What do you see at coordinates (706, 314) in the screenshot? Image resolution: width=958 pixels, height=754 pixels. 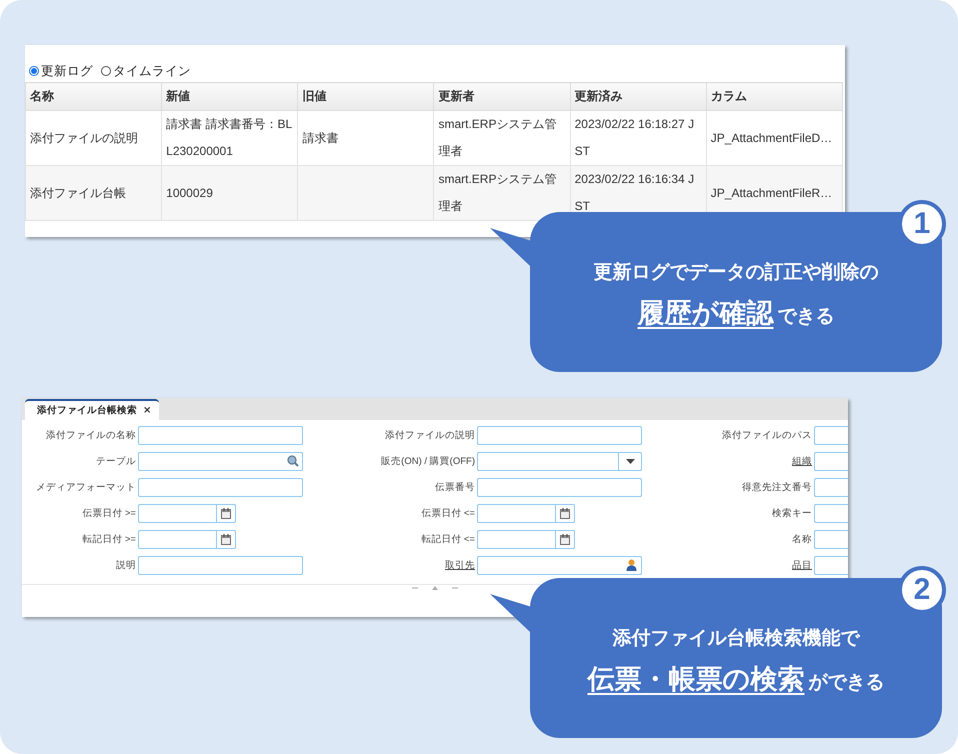 I see `callout-emphasis: 履歴が確認` at bounding box center [706, 314].